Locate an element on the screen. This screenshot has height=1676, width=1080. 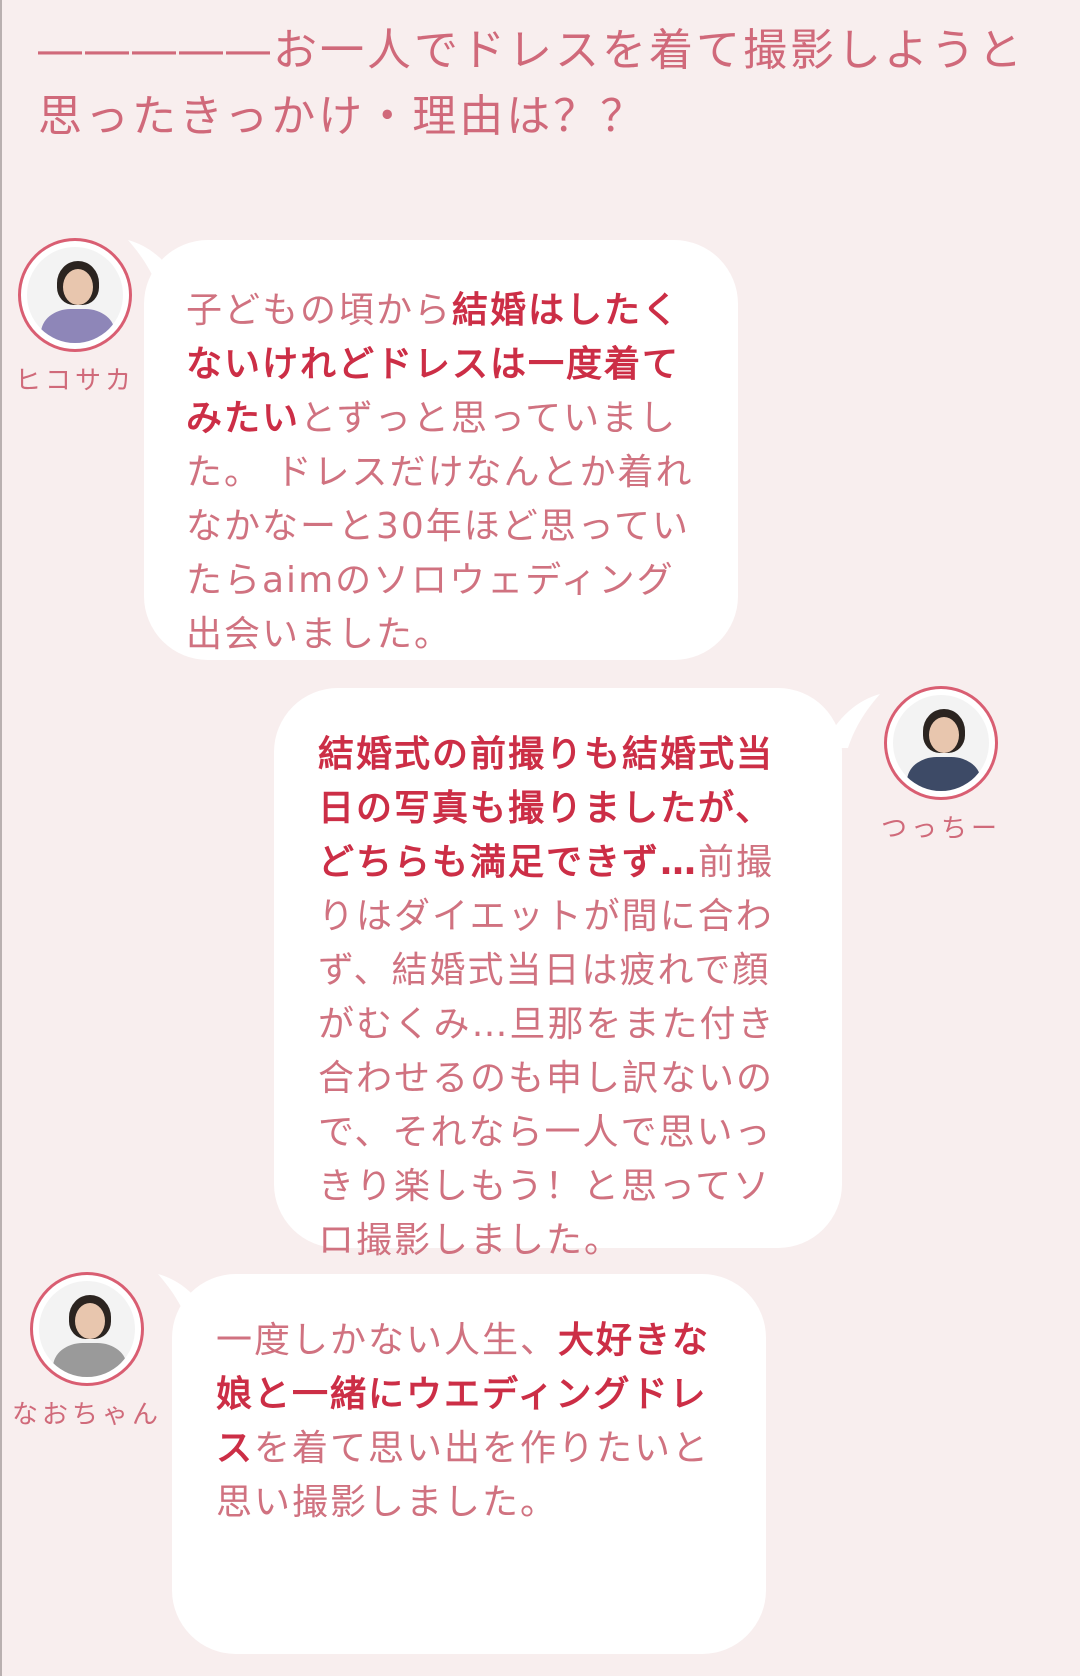
message-text: を着て思い出を作りたいと思い撮影しました。 is located at coordinates (463, 1475).